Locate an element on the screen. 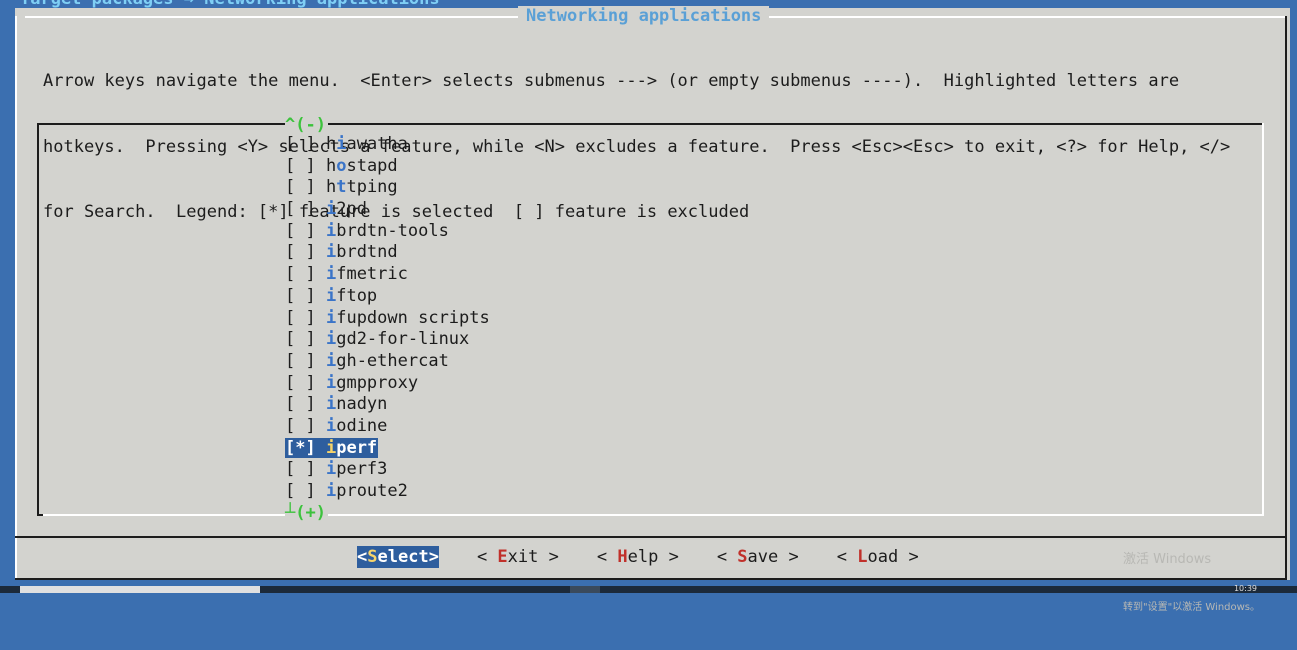 This screenshot has height=650, width=1297. menu-border-top is located at coordinates (650, 124).